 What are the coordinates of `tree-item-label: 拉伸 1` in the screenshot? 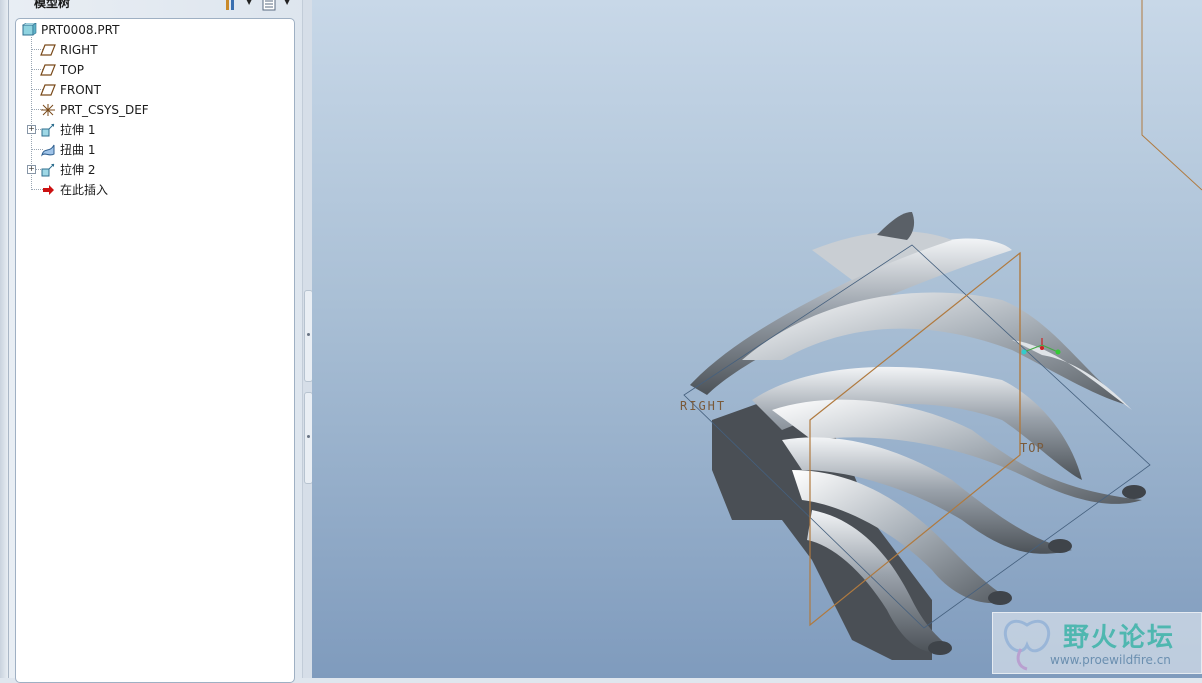 It's located at (78, 130).